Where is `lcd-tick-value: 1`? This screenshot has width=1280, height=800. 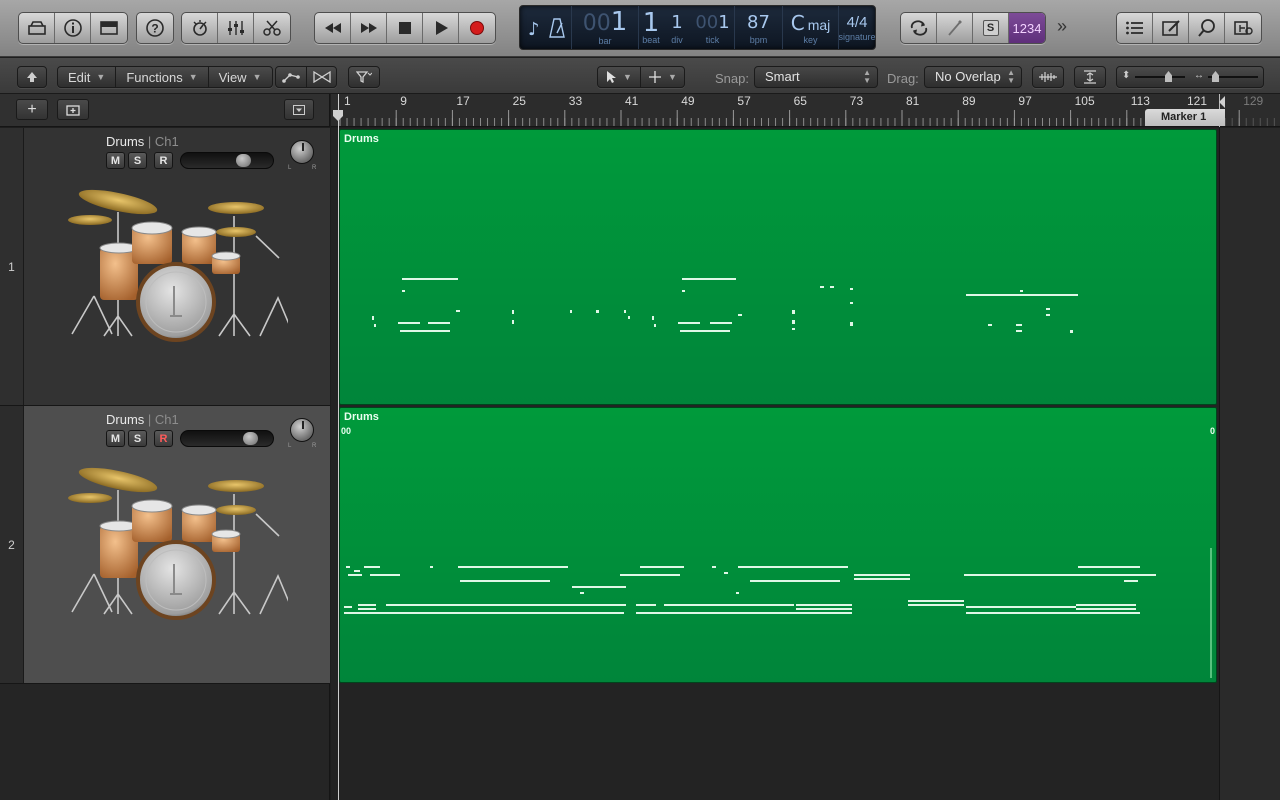 lcd-tick-value: 1 is located at coordinates (724, 22).